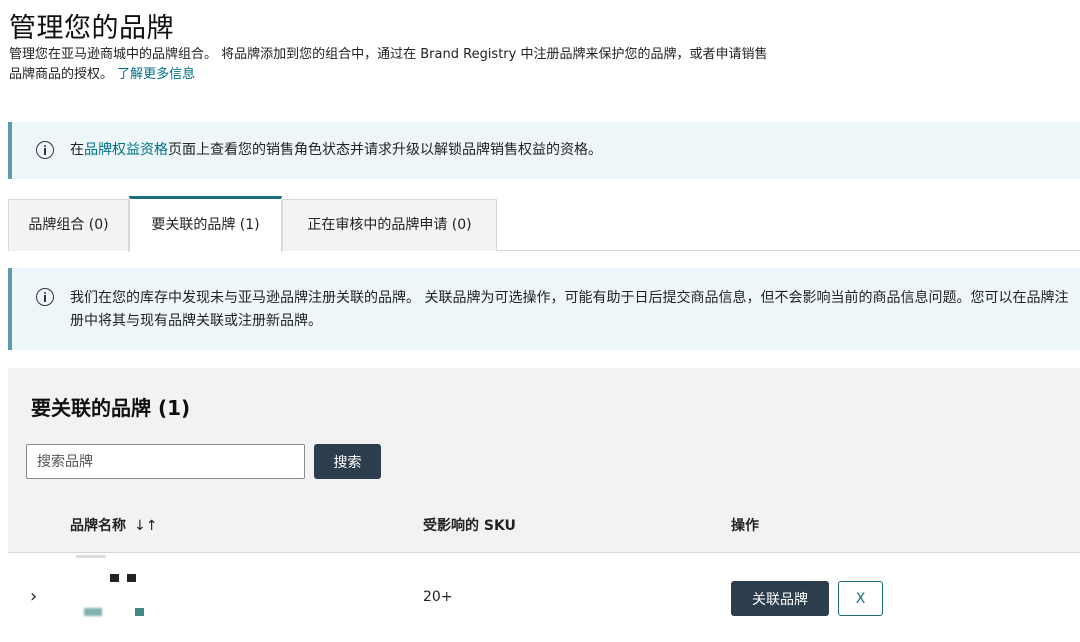  I want to click on alert-prefix: 在, so click(77, 150).